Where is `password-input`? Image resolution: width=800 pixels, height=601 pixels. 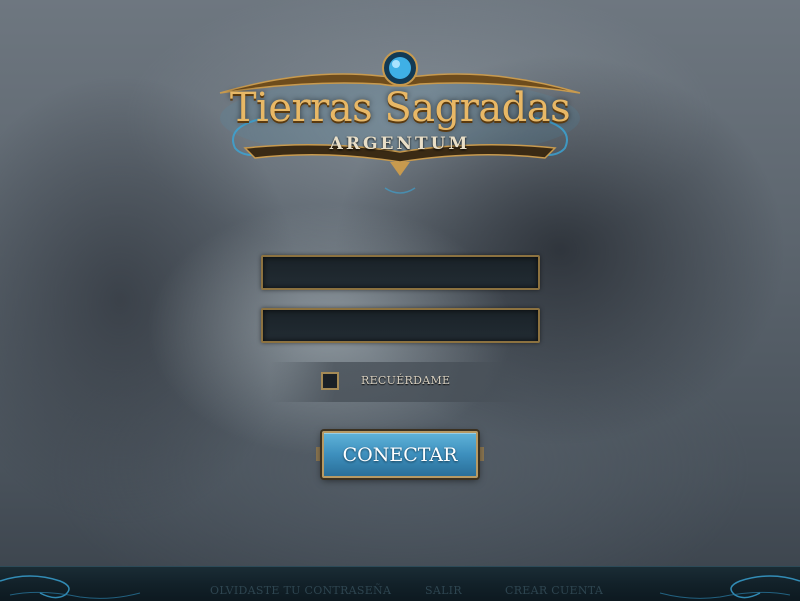
password-input is located at coordinates (400, 325).